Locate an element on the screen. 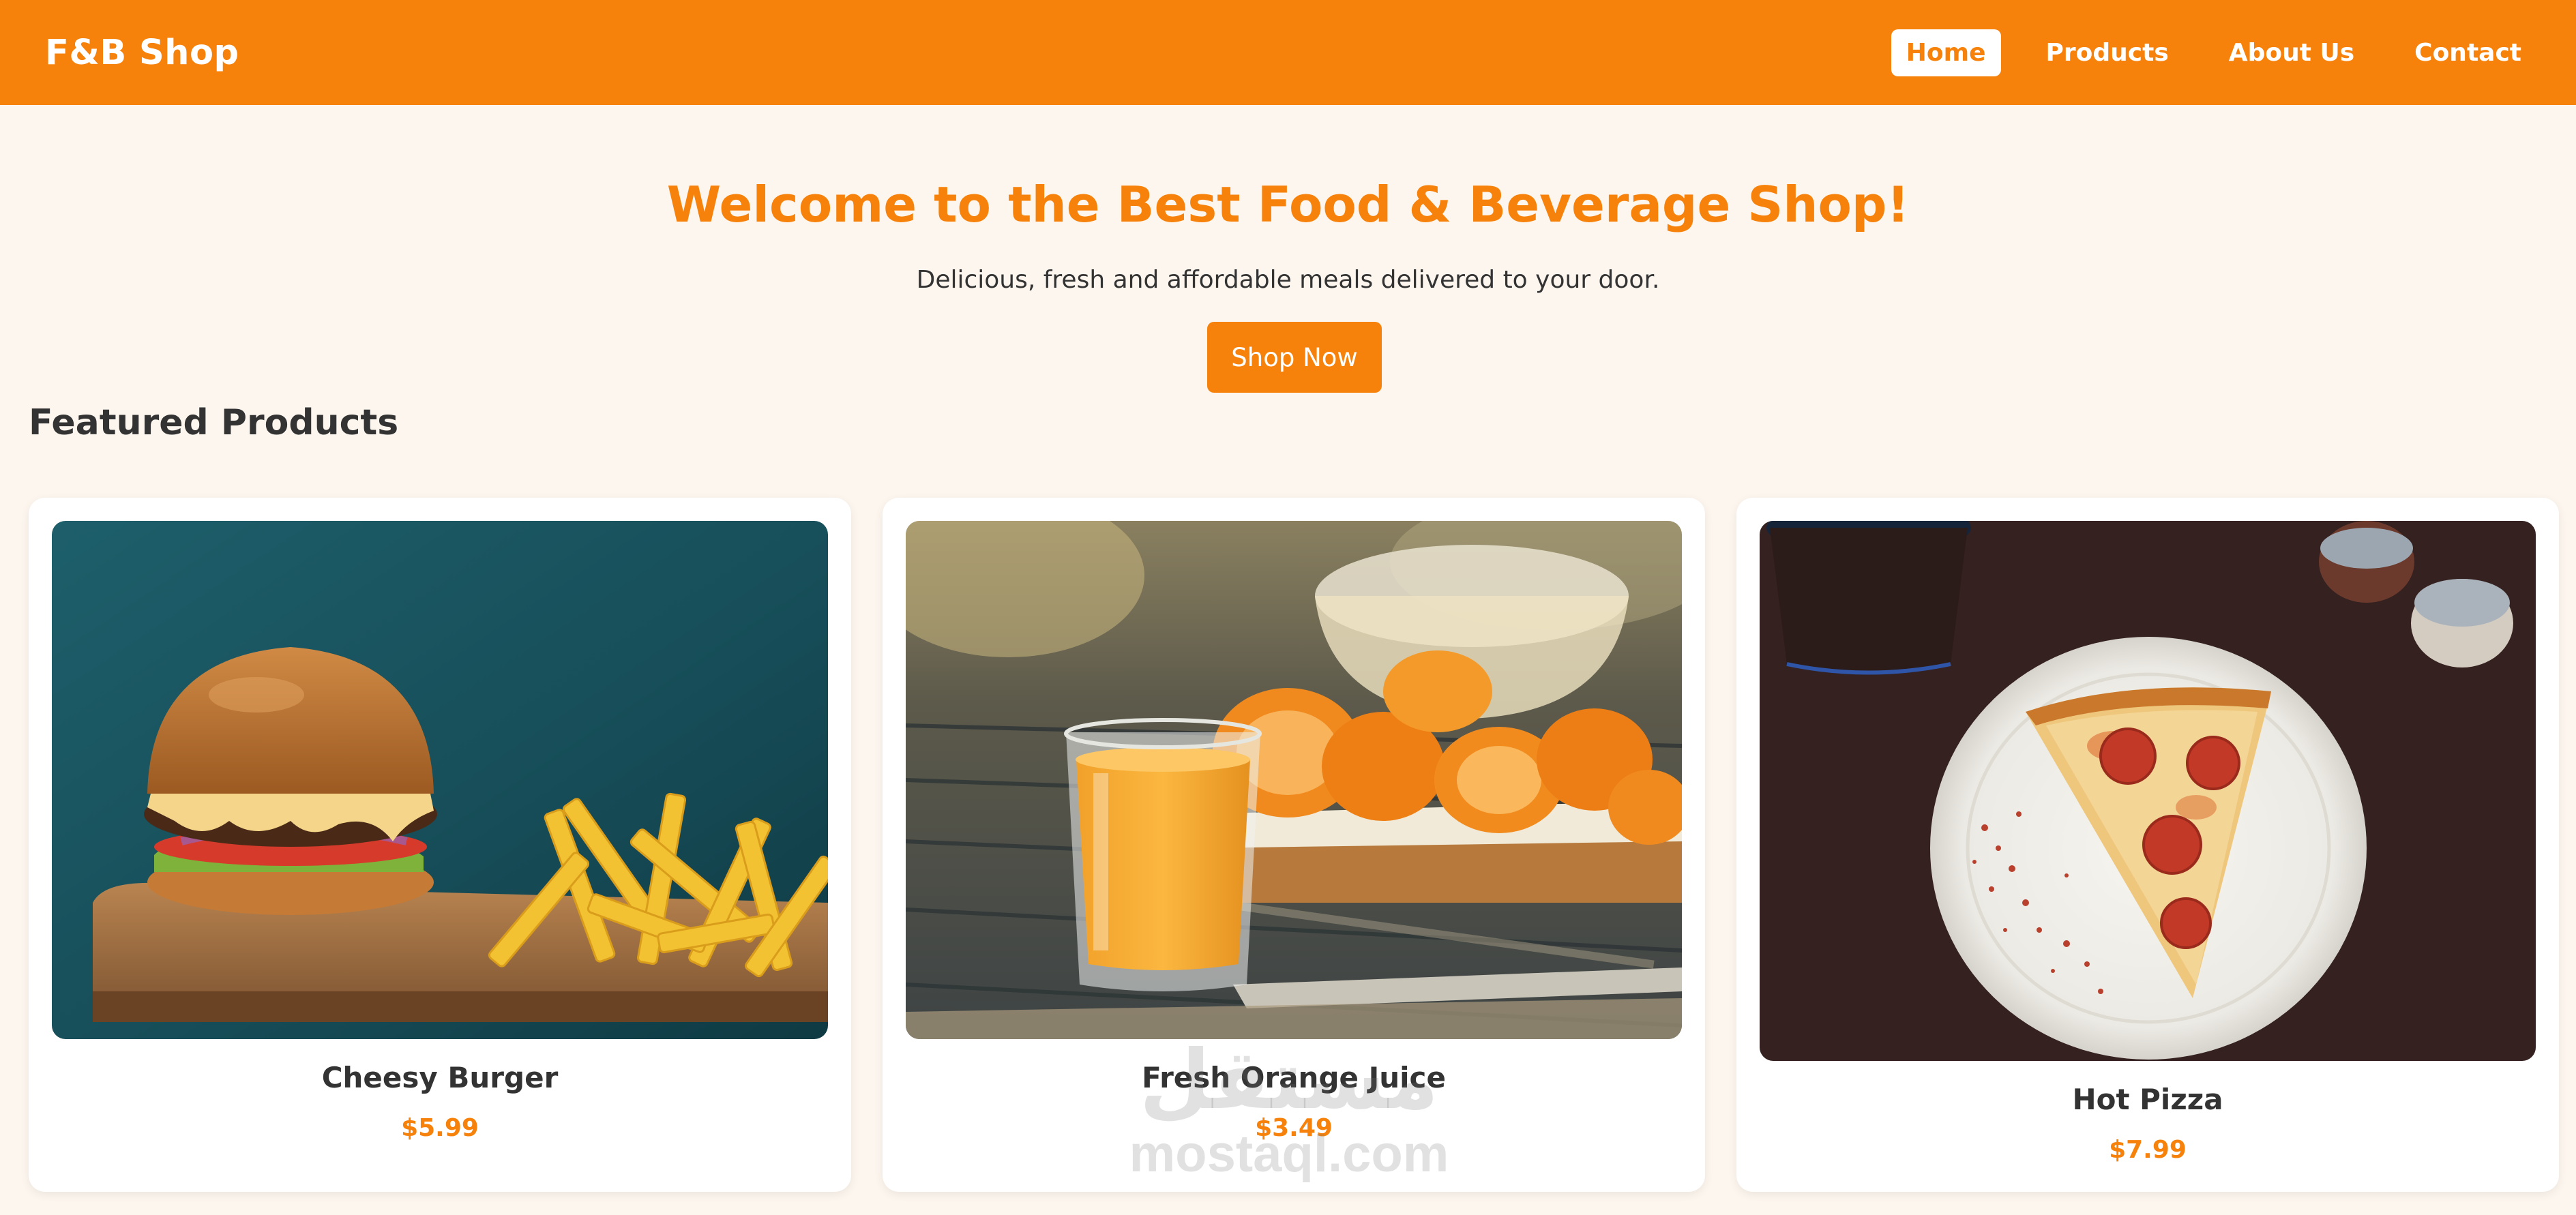 The height and width of the screenshot is (1215, 2576). product-name: Hot Pizza is located at coordinates (2147, 1099).